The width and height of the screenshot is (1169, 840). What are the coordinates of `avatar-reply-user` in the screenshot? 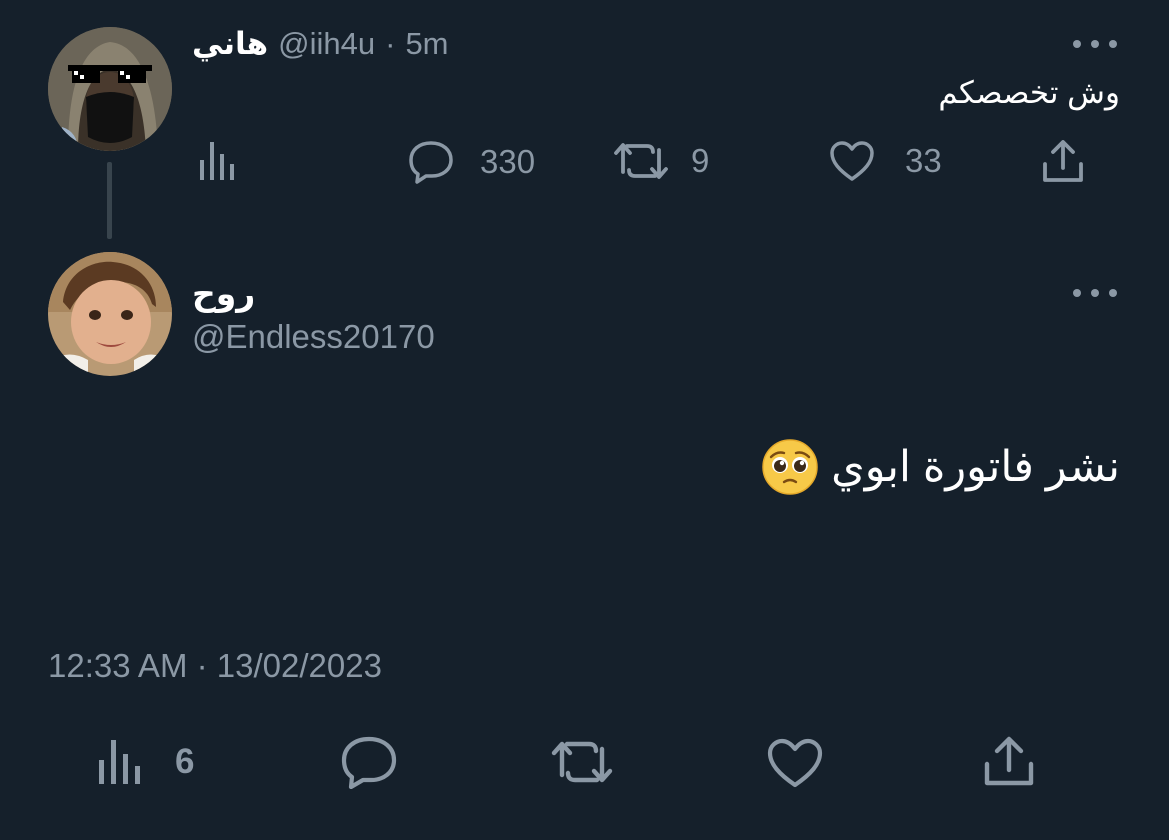 It's located at (110, 314).